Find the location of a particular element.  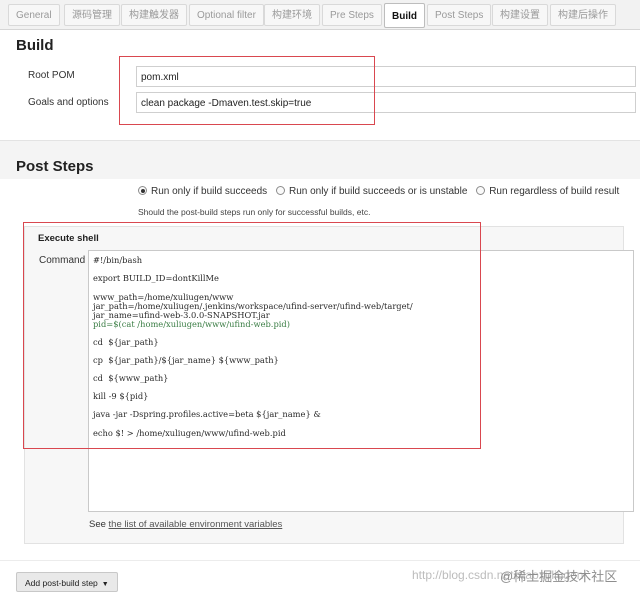

chevron-down-icon: ▼ is located at coordinates (105, 584).